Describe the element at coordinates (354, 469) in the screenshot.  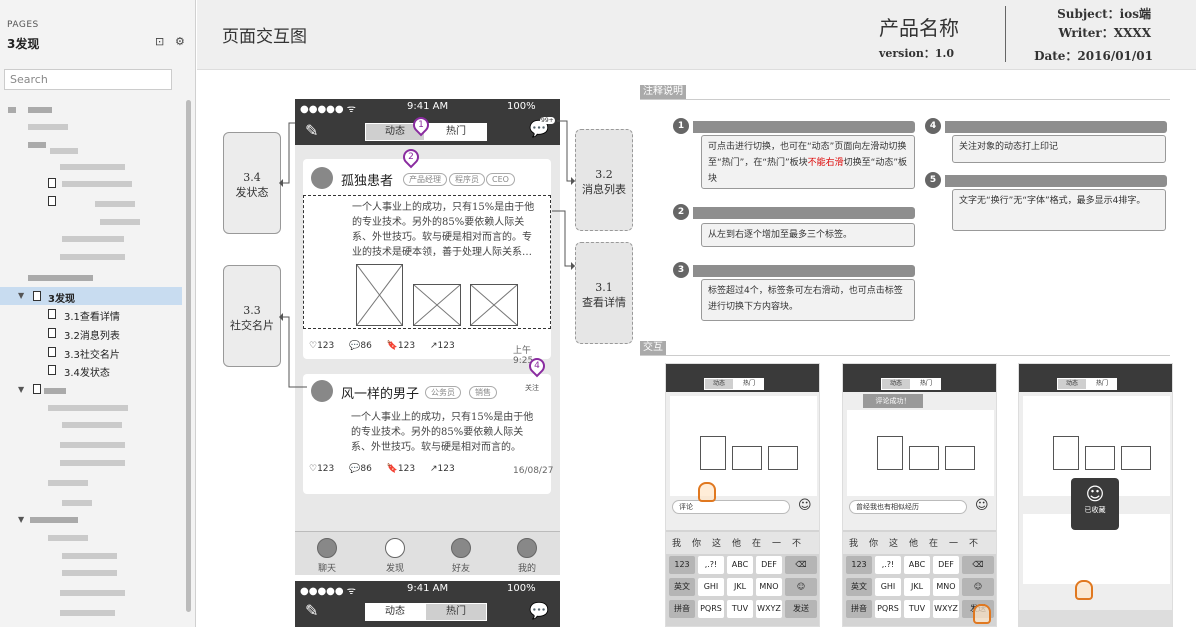
I see `comment-icon: 💬` at that location.